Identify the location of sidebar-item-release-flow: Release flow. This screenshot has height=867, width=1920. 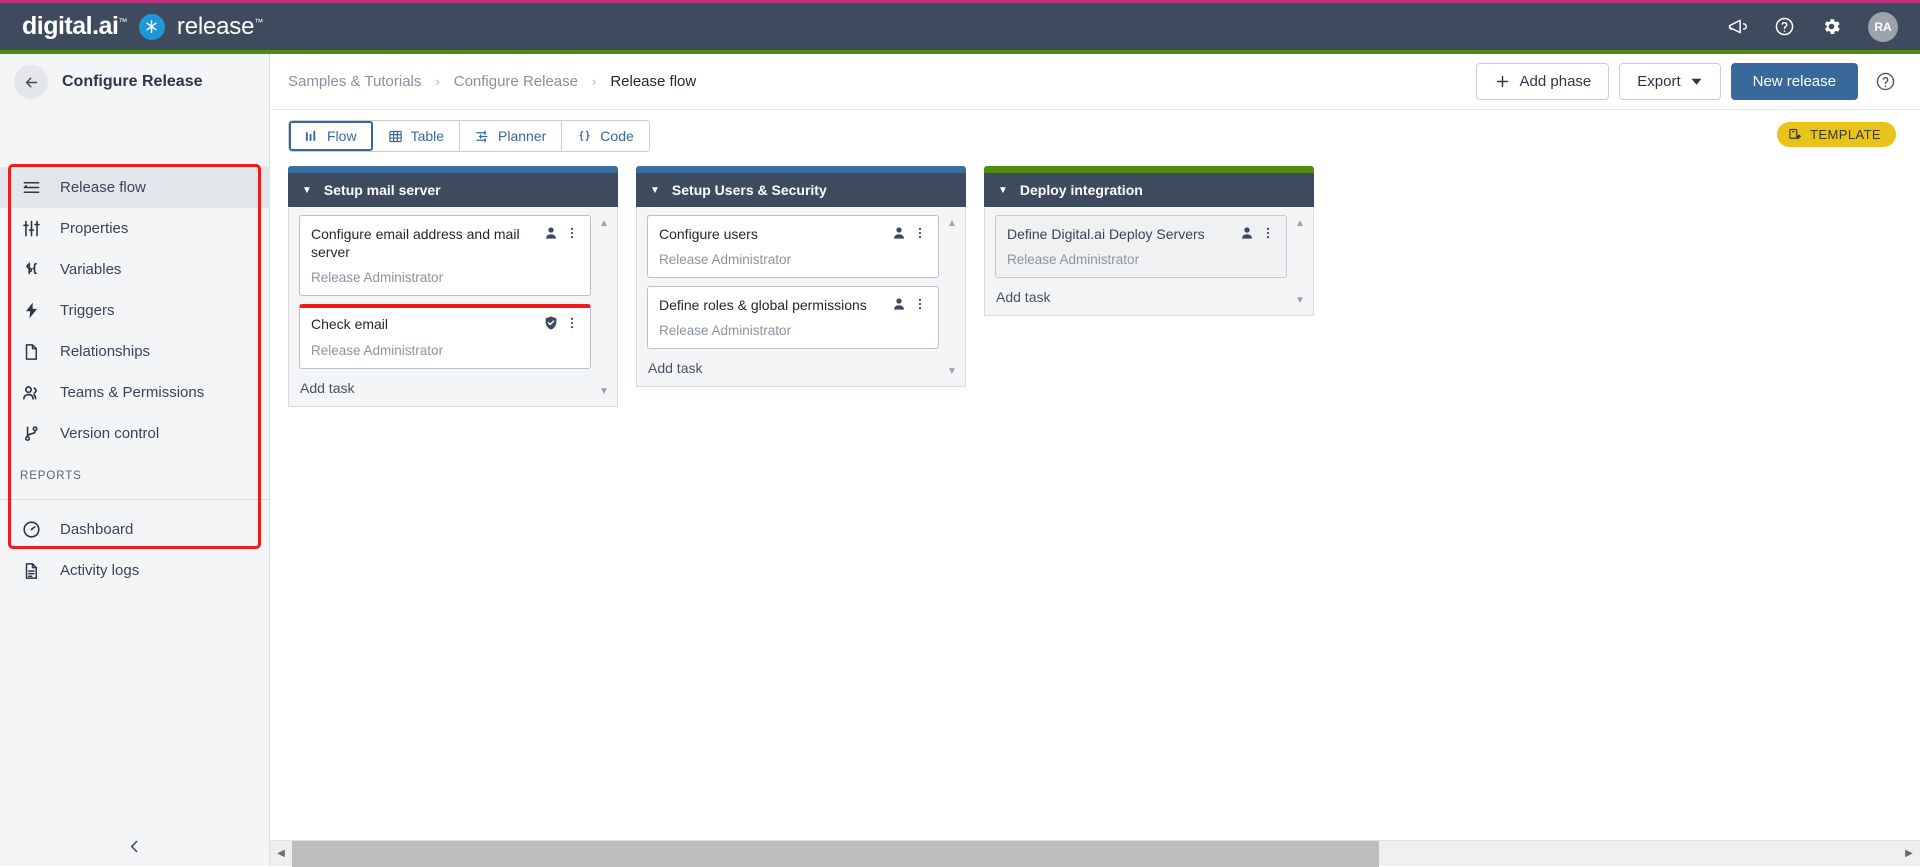
(135, 187).